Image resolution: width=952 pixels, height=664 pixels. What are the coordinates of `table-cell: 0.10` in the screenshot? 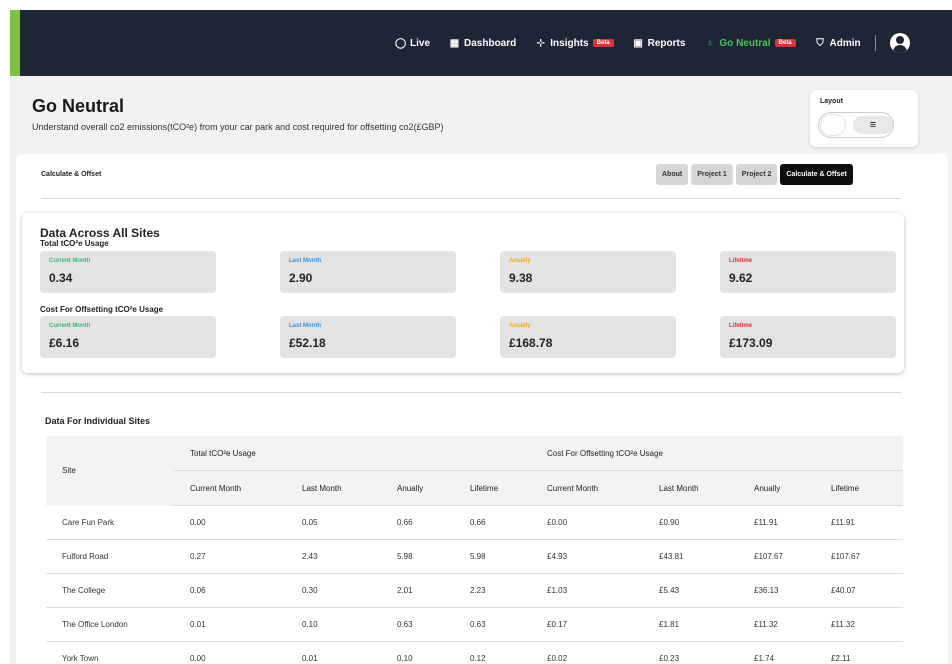 It's located at (333, 624).